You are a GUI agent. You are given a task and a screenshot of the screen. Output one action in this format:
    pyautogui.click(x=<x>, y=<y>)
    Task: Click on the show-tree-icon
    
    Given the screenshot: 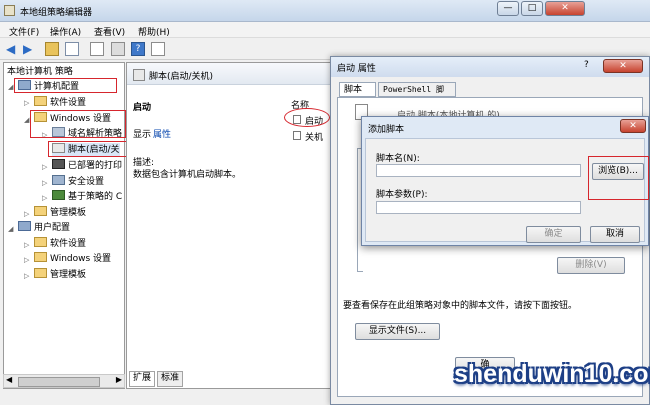 What is the action you would take?
    pyautogui.click(x=72, y=49)
    